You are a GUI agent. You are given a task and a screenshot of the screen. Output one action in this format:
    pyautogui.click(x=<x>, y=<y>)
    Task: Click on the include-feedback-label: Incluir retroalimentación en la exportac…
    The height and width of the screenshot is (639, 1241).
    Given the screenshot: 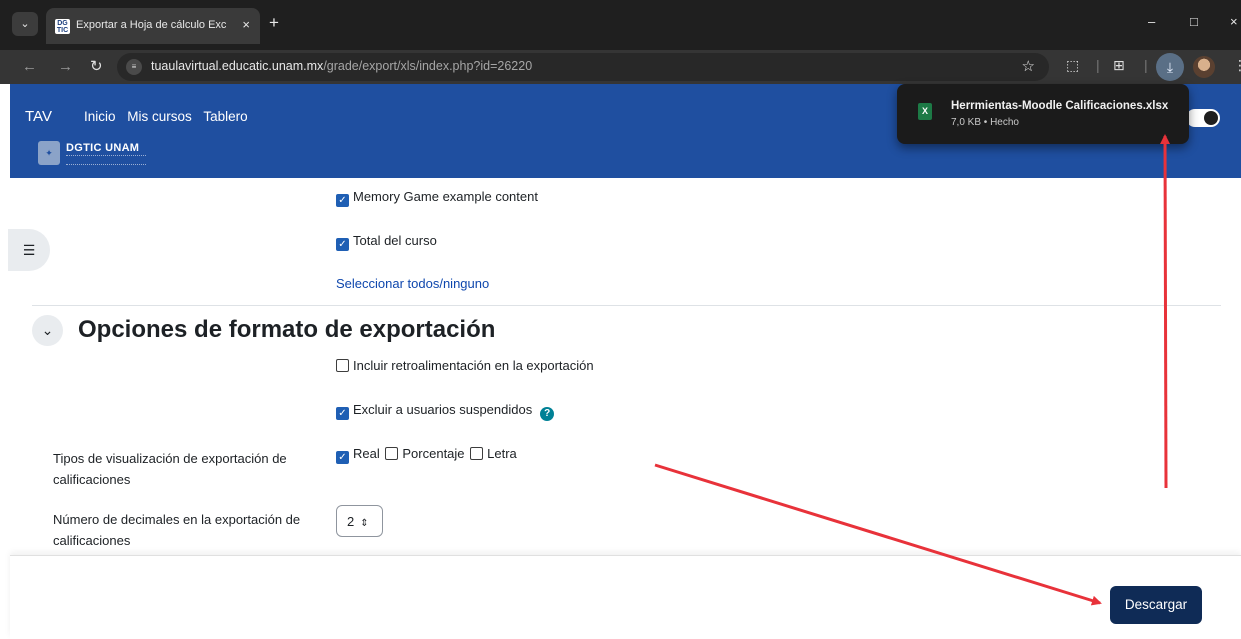 What is the action you would take?
    pyautogui.click(x=473, y=365)
    